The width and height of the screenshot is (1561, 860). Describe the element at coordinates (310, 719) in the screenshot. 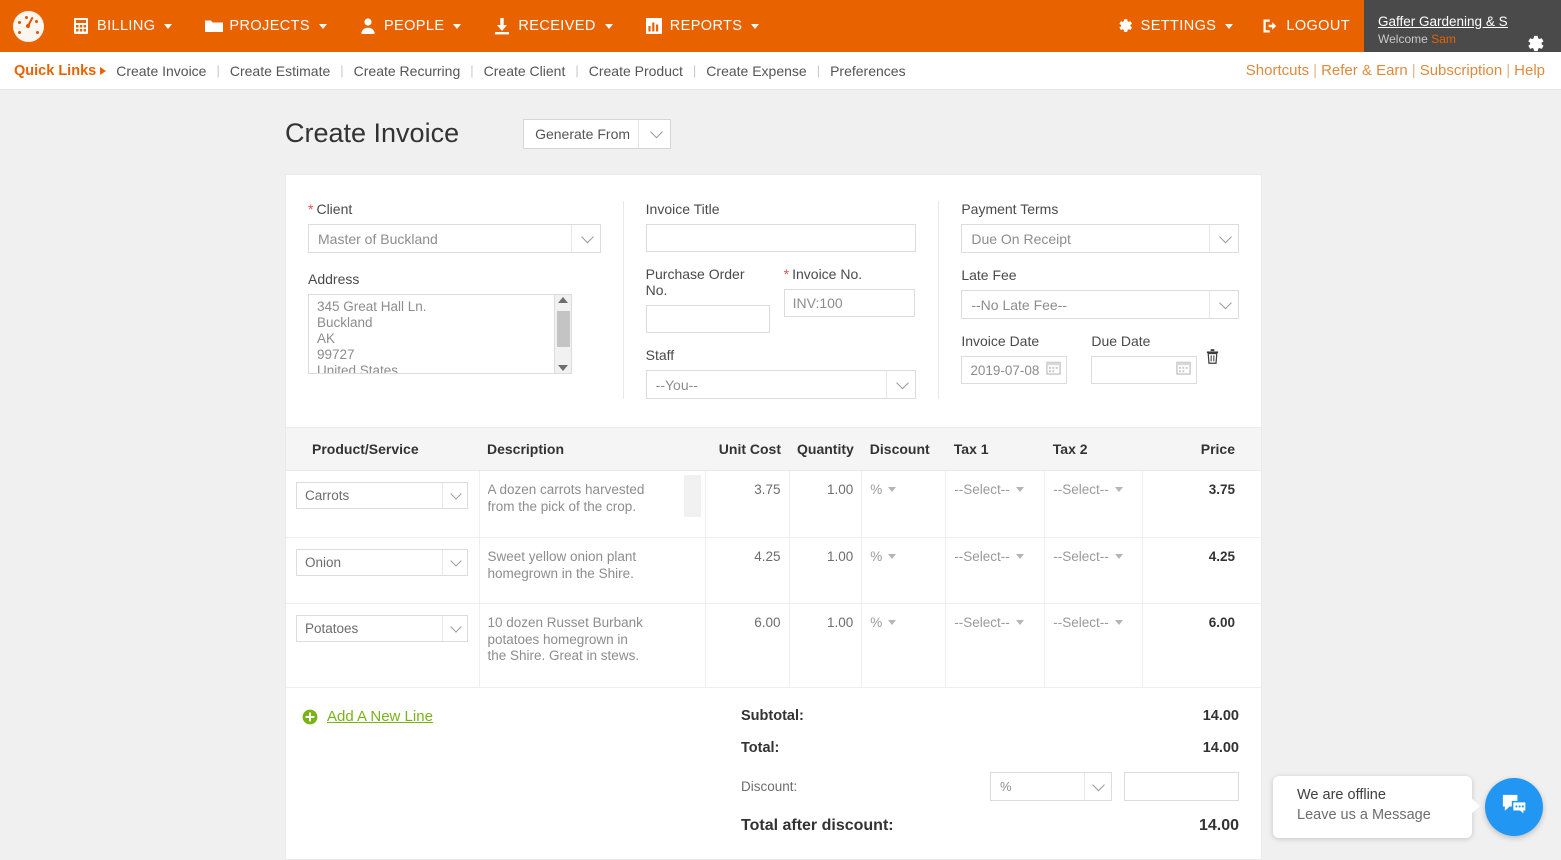

I see `plus-circle-icon` at that location.